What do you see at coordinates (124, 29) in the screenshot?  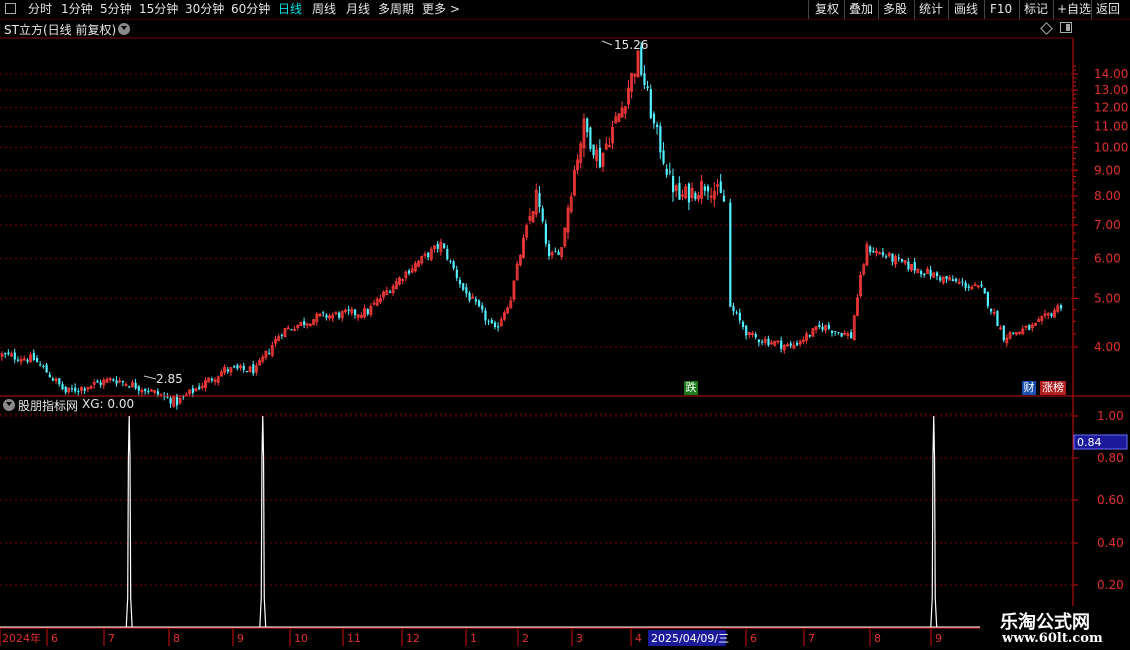 I see `title-dropdown-icon` at bounding box center [124, 29].